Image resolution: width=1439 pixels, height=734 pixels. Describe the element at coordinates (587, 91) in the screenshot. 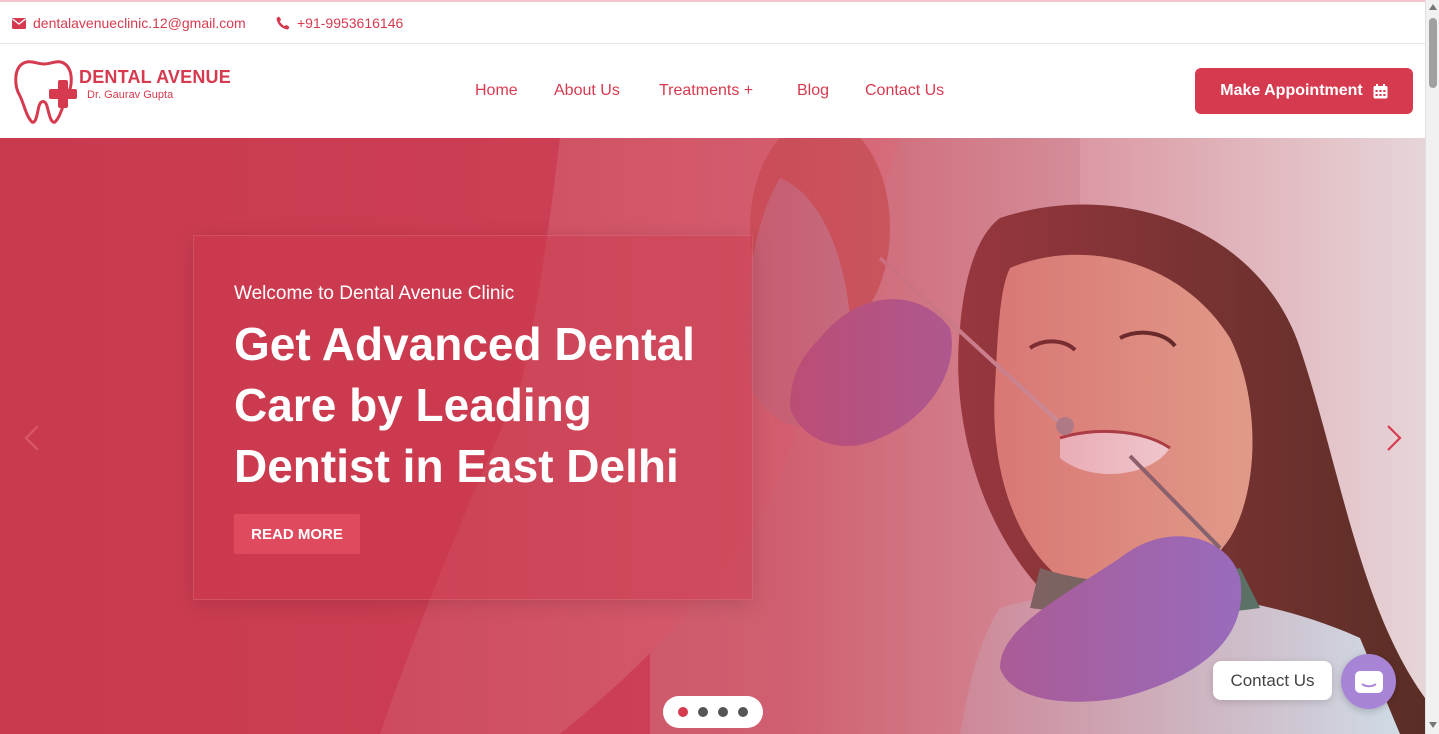

I see `nav-about-us: About Us` at that location.